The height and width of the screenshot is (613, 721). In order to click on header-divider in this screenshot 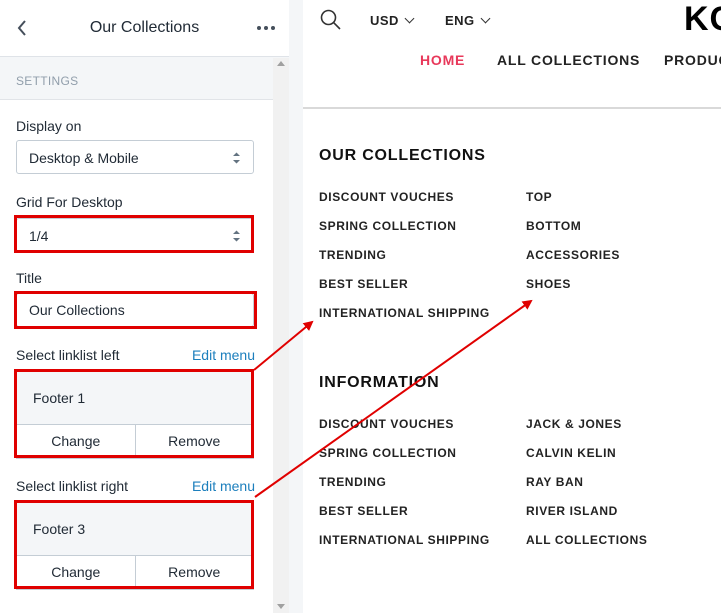, I will do `click(512, 108)`.